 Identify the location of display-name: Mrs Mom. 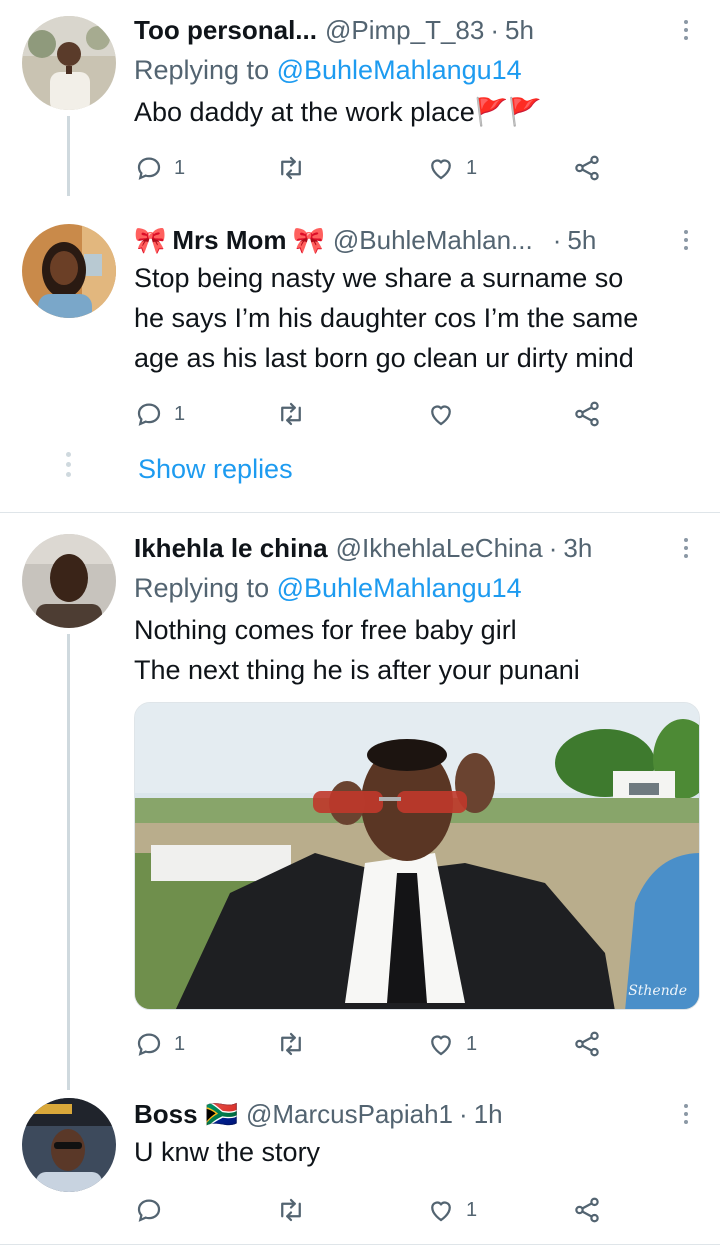
(229, 240).